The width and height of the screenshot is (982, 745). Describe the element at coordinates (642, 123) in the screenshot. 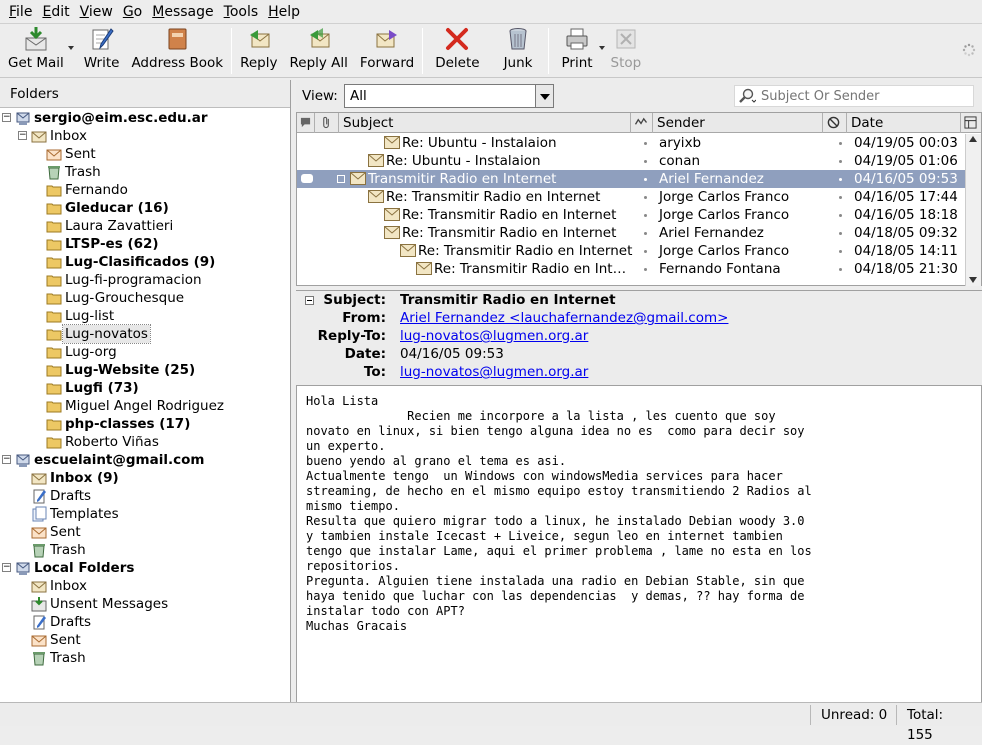

I see `read-column-header` at that location.